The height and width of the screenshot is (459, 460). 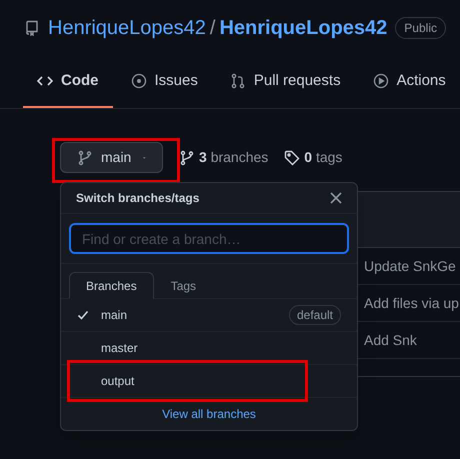 What do you see at coordinates (120, 348) in the screenshot?
I see `branch-name: master` at bounding box center [120, 348].